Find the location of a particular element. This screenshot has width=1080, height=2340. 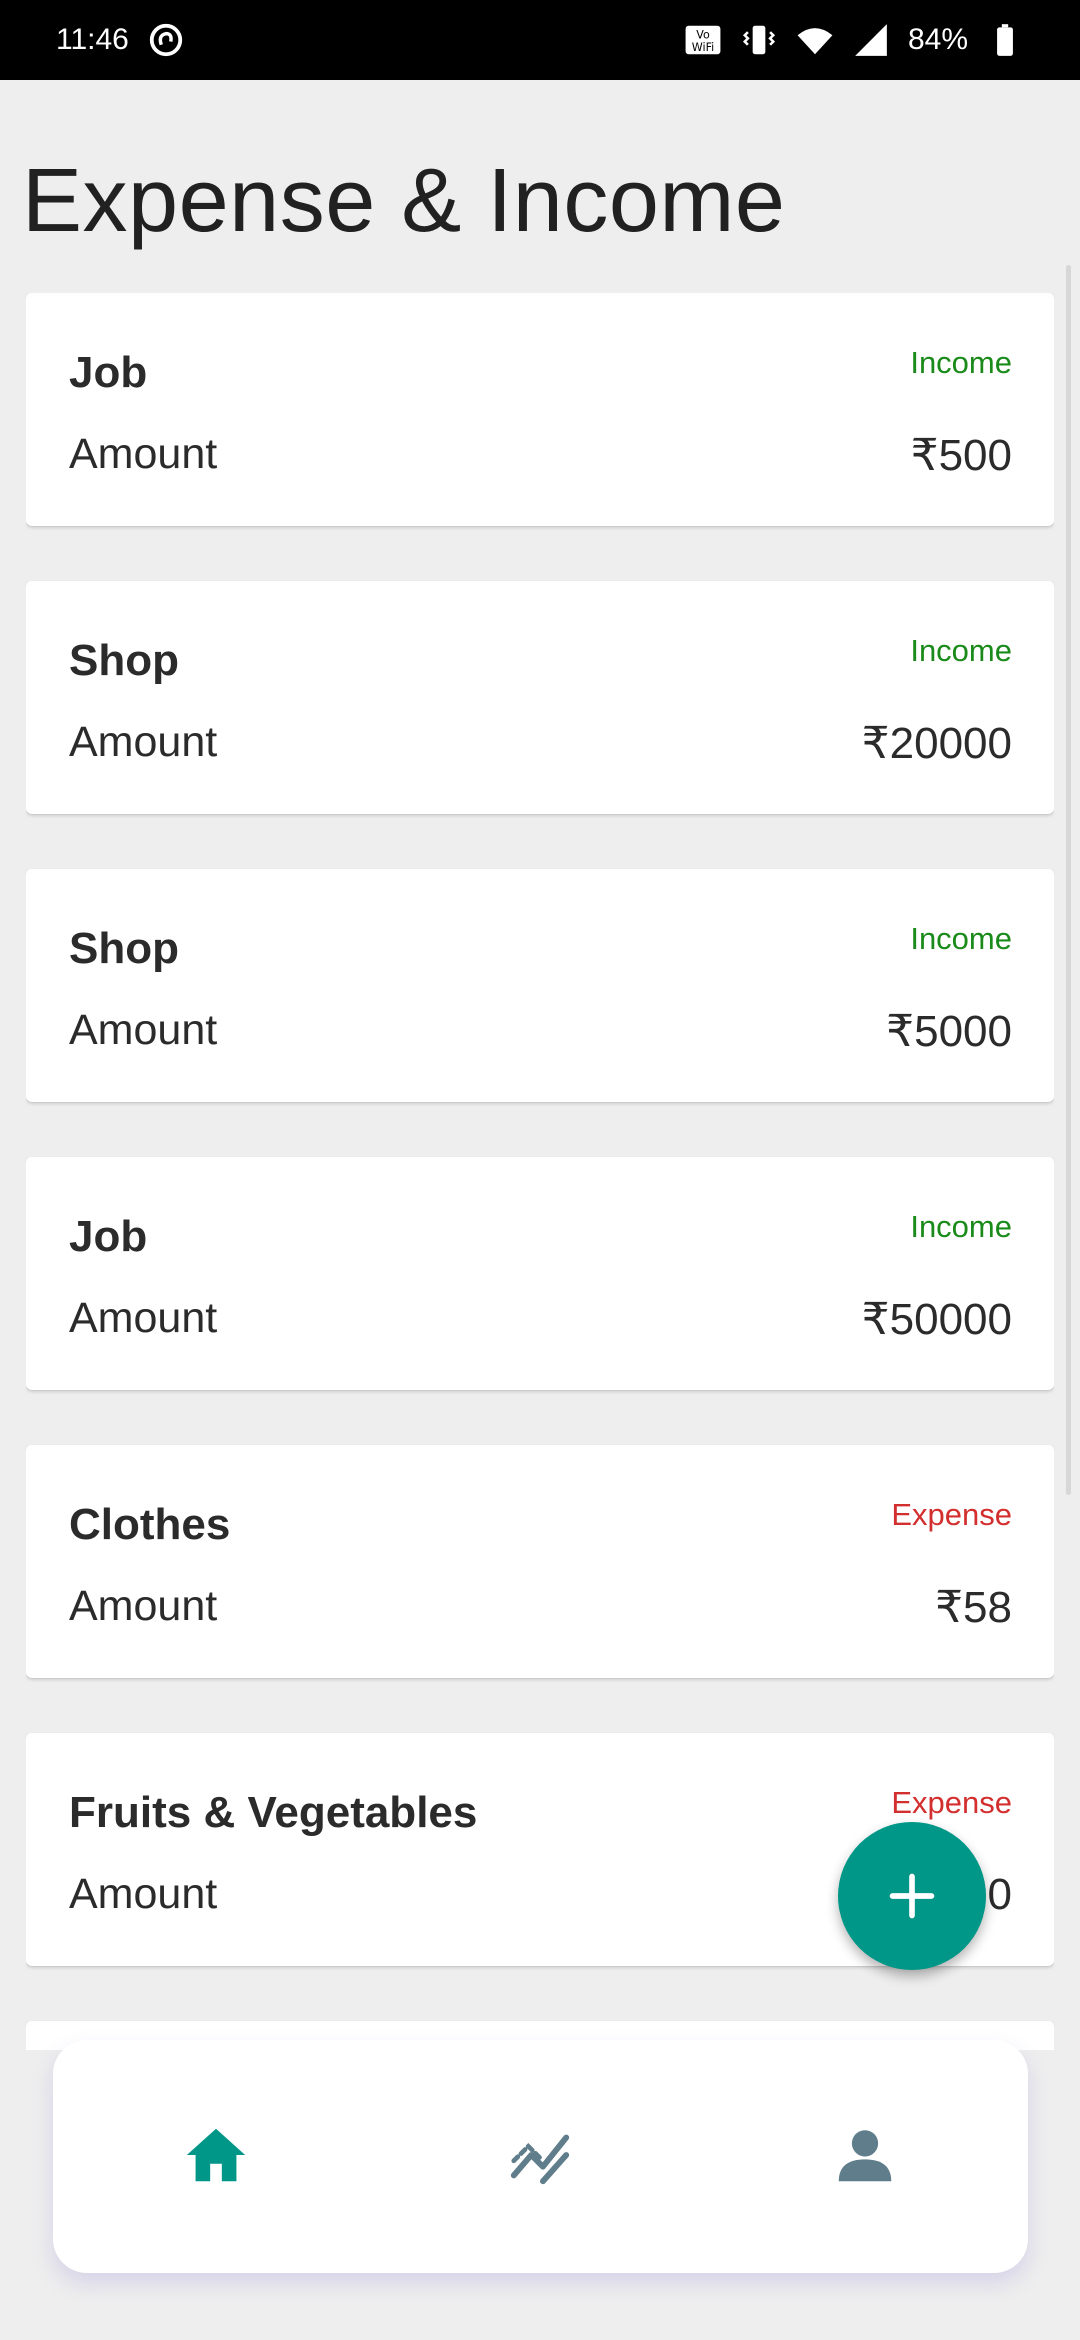

sync-icon is located at coordinates (166, 40).